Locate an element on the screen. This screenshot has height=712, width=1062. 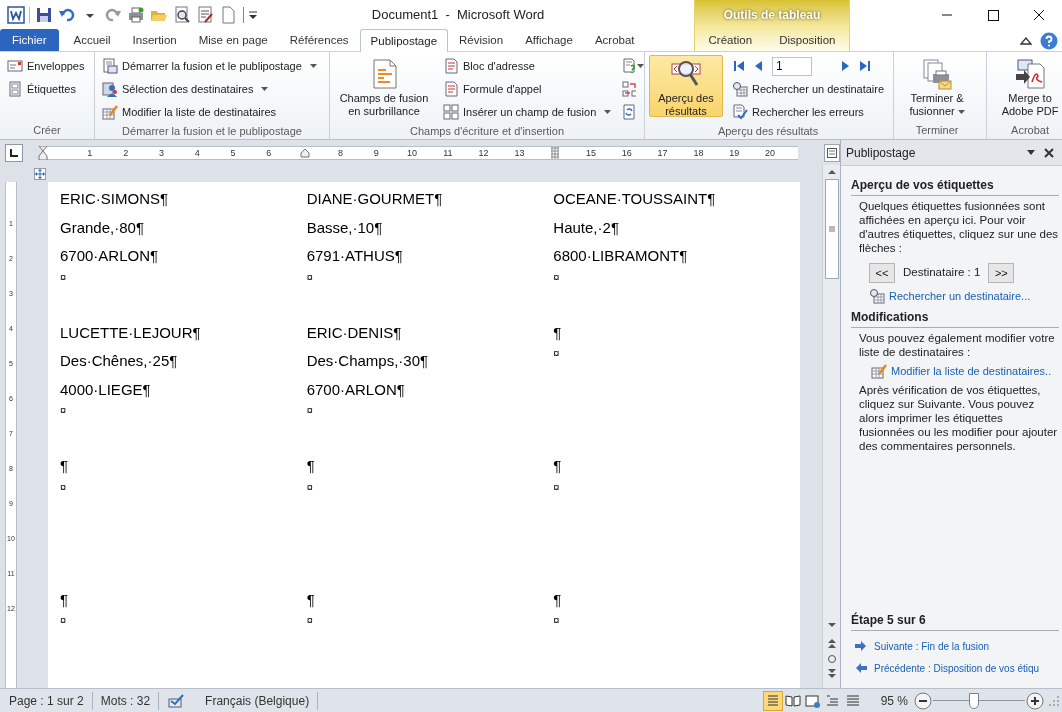
task-pane-title: Publipostage is located at coordinates (881, 153).